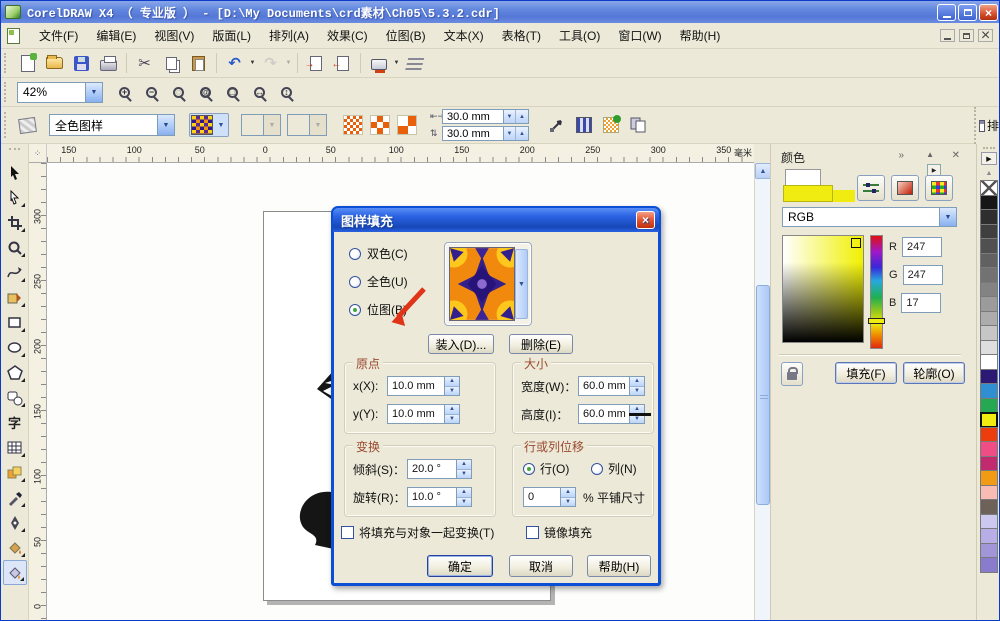 The image size is (1000, 621). I want to click on application-launcher-icon, so click(378, 63).